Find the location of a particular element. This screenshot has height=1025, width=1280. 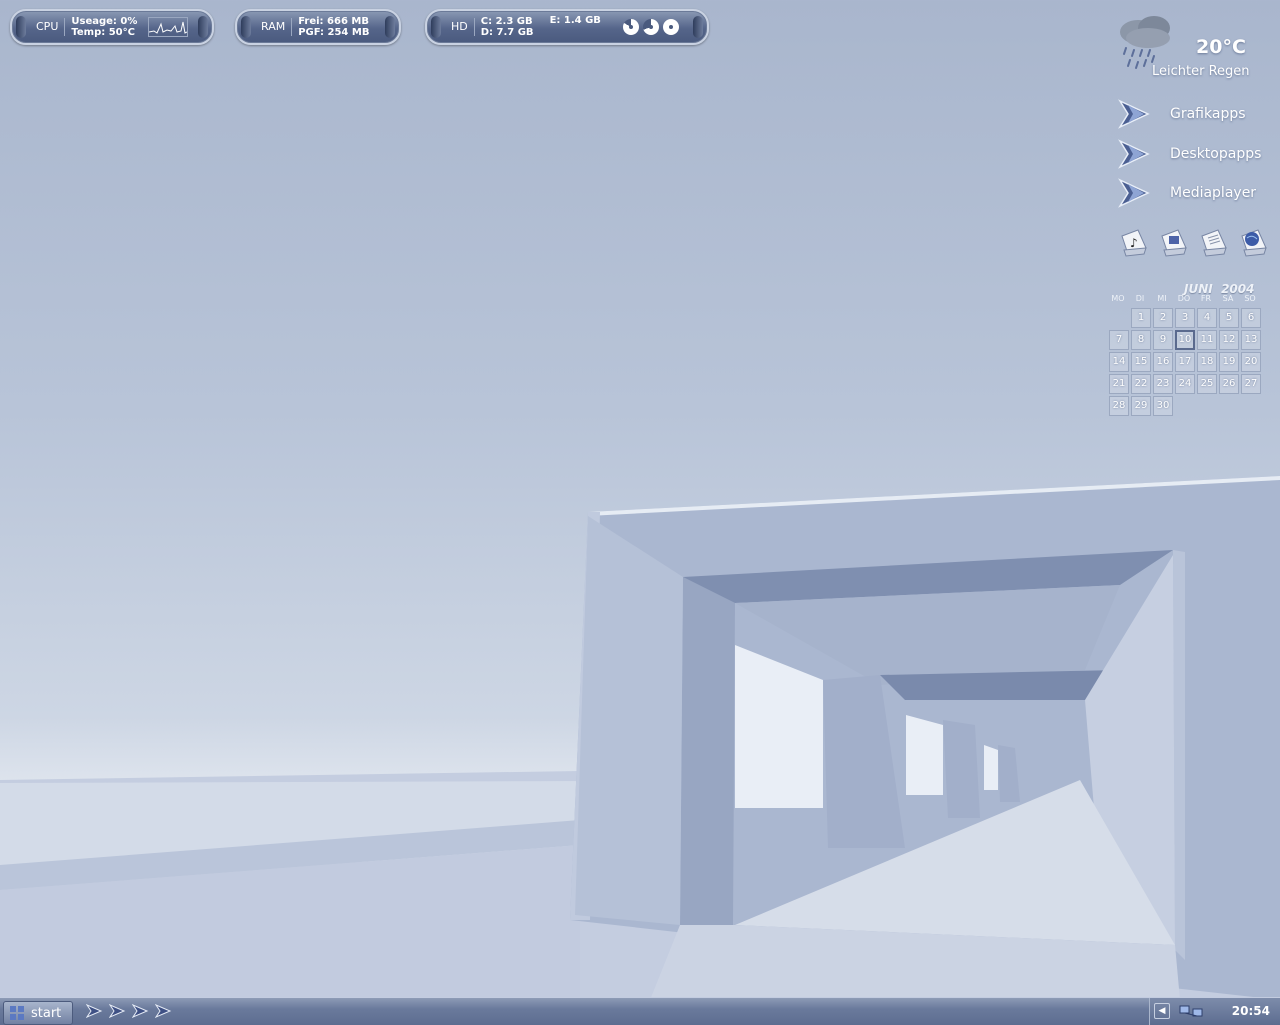

hd-monitor: HD C: 2.3 GB D: 7.7 GB E: 1.4 GB is located at coordinates (567, 27).